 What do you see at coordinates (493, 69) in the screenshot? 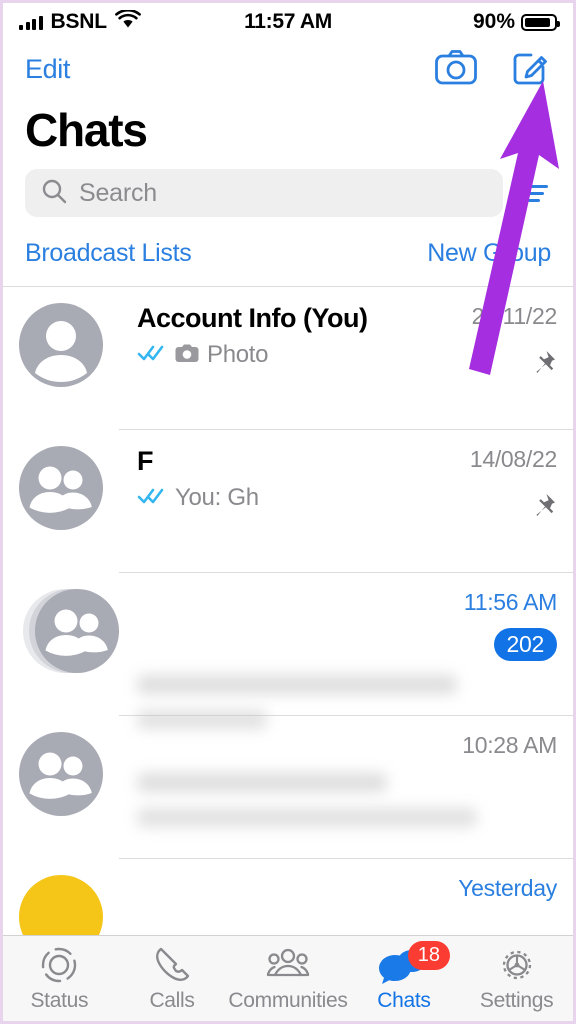
I see `nav-actions` at bounding box center [493, 69].